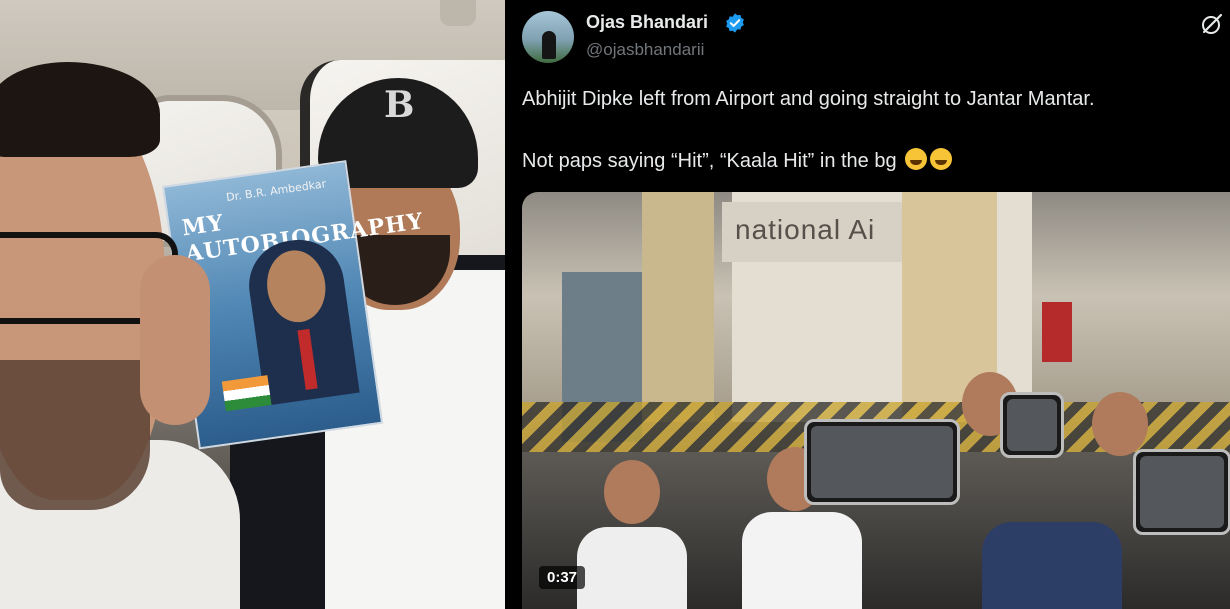  Describe the element at coordinates (246, 393) in the screenshot. I see `india-flag-icon` at that location.